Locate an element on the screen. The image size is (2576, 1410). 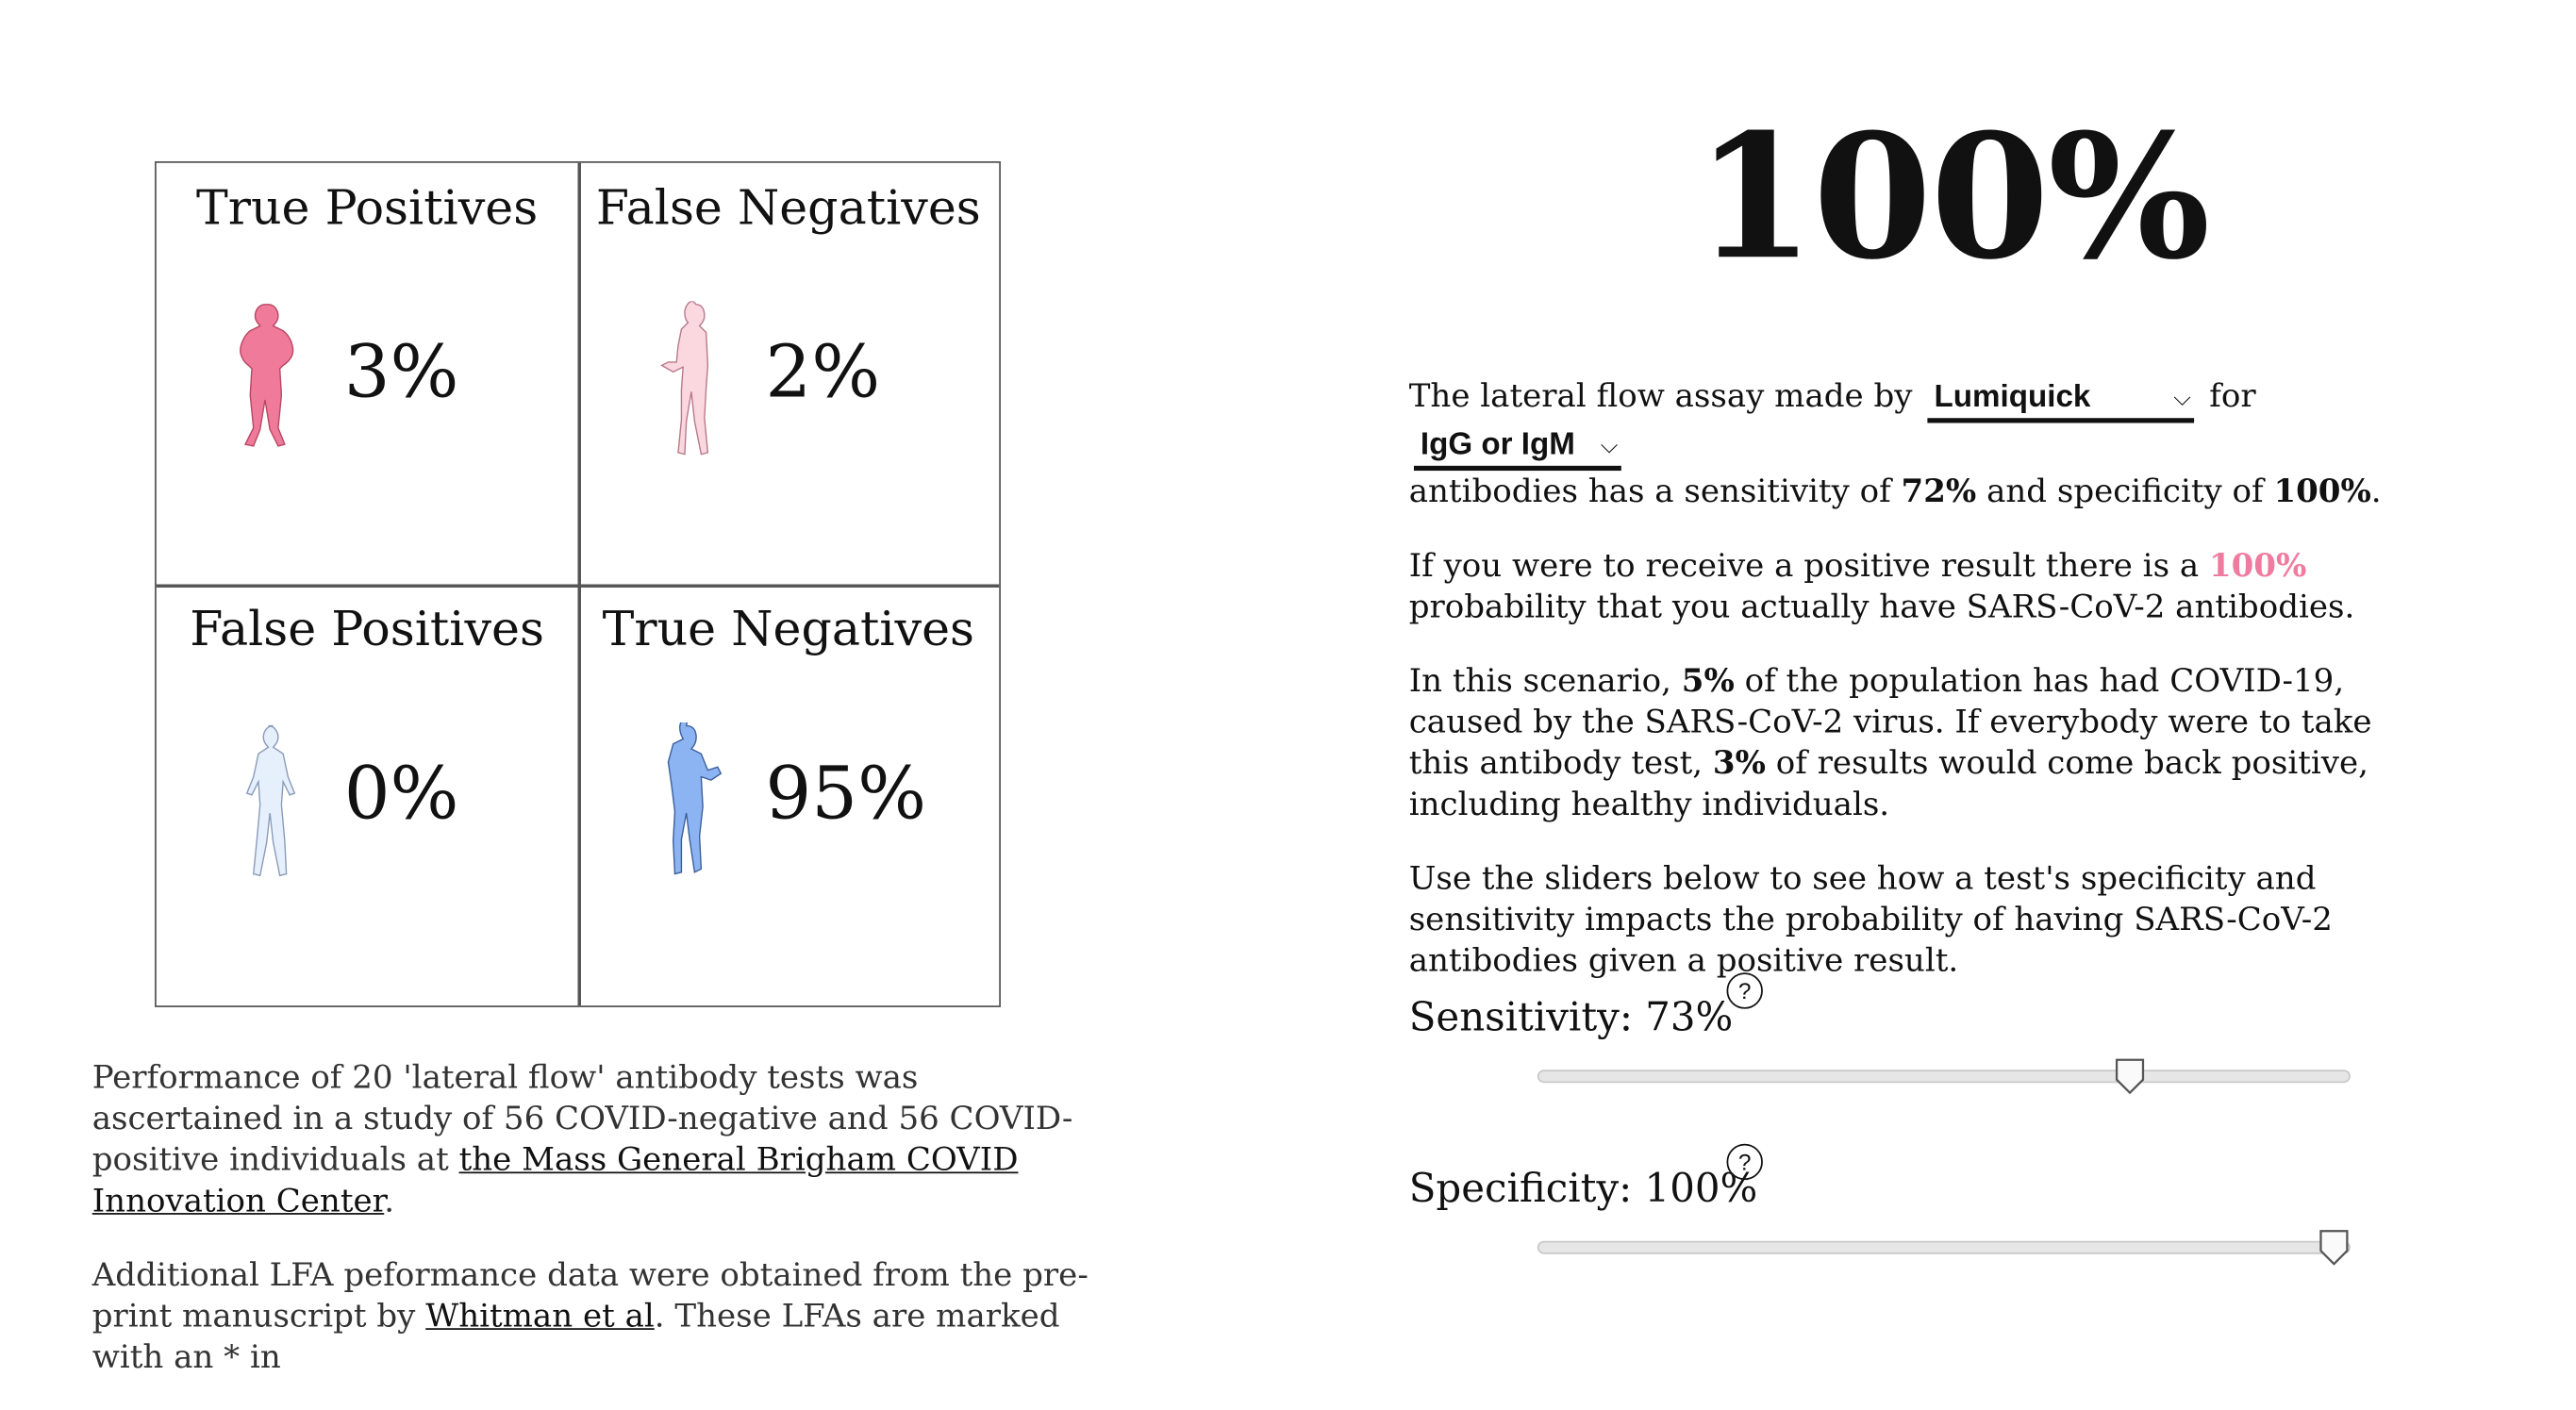
text: for is located at coordinates (2232, 395).